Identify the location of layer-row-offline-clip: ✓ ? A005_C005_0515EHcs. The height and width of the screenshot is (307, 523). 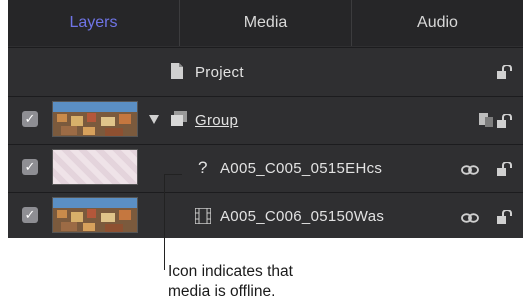
(265, 167).